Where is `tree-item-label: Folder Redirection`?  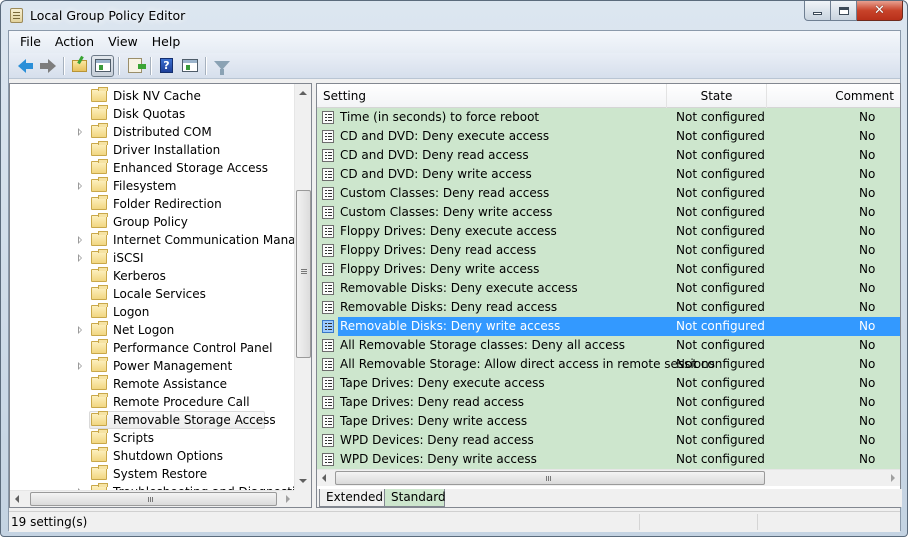 tree-item-label: Folder Redirection is located at coordinates (167, 204).